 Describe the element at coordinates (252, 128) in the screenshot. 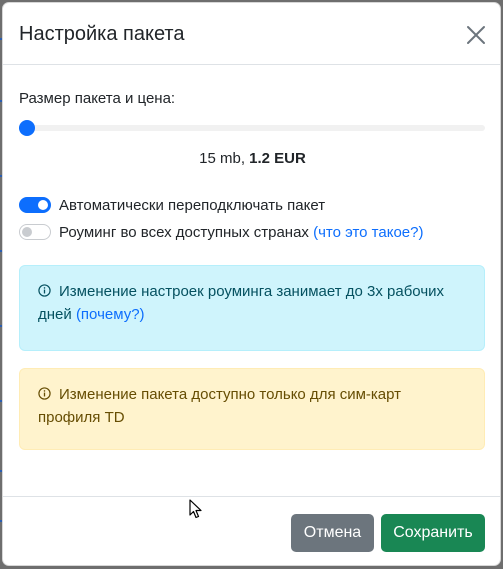

I see `package-size-slider` at that location.